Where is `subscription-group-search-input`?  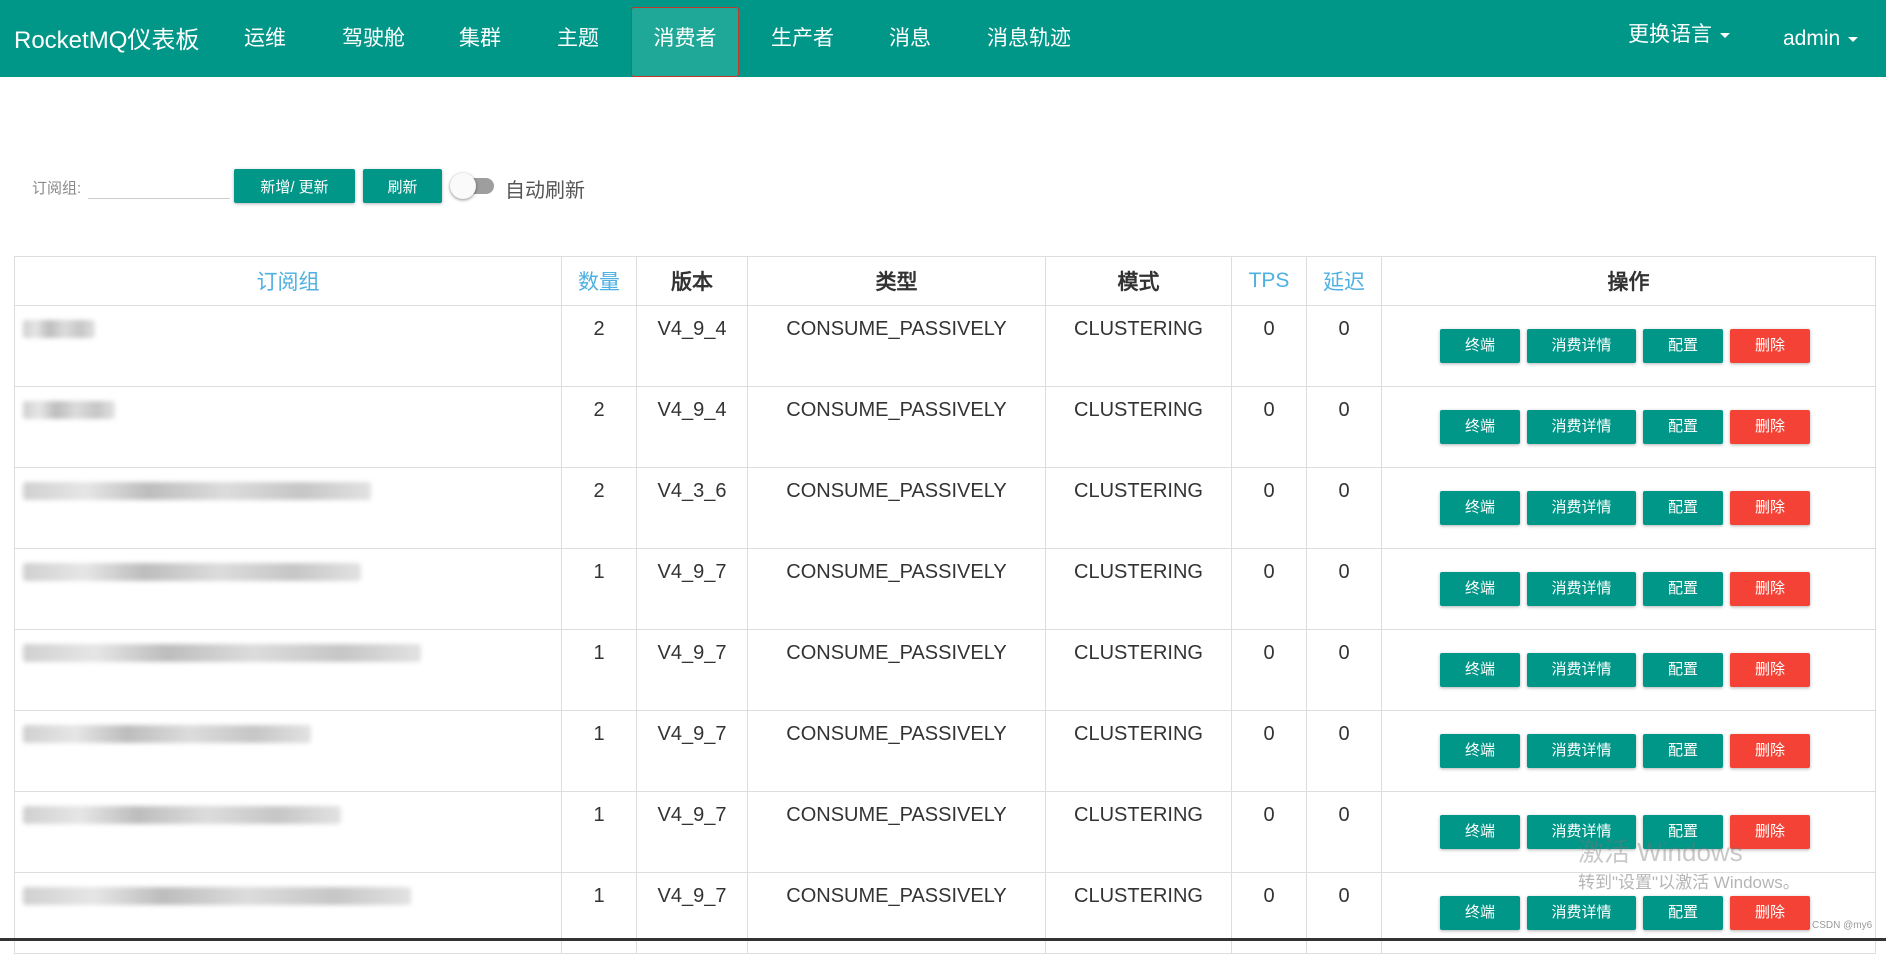 subscription-group-search-input is located at coordinates (159, 185).